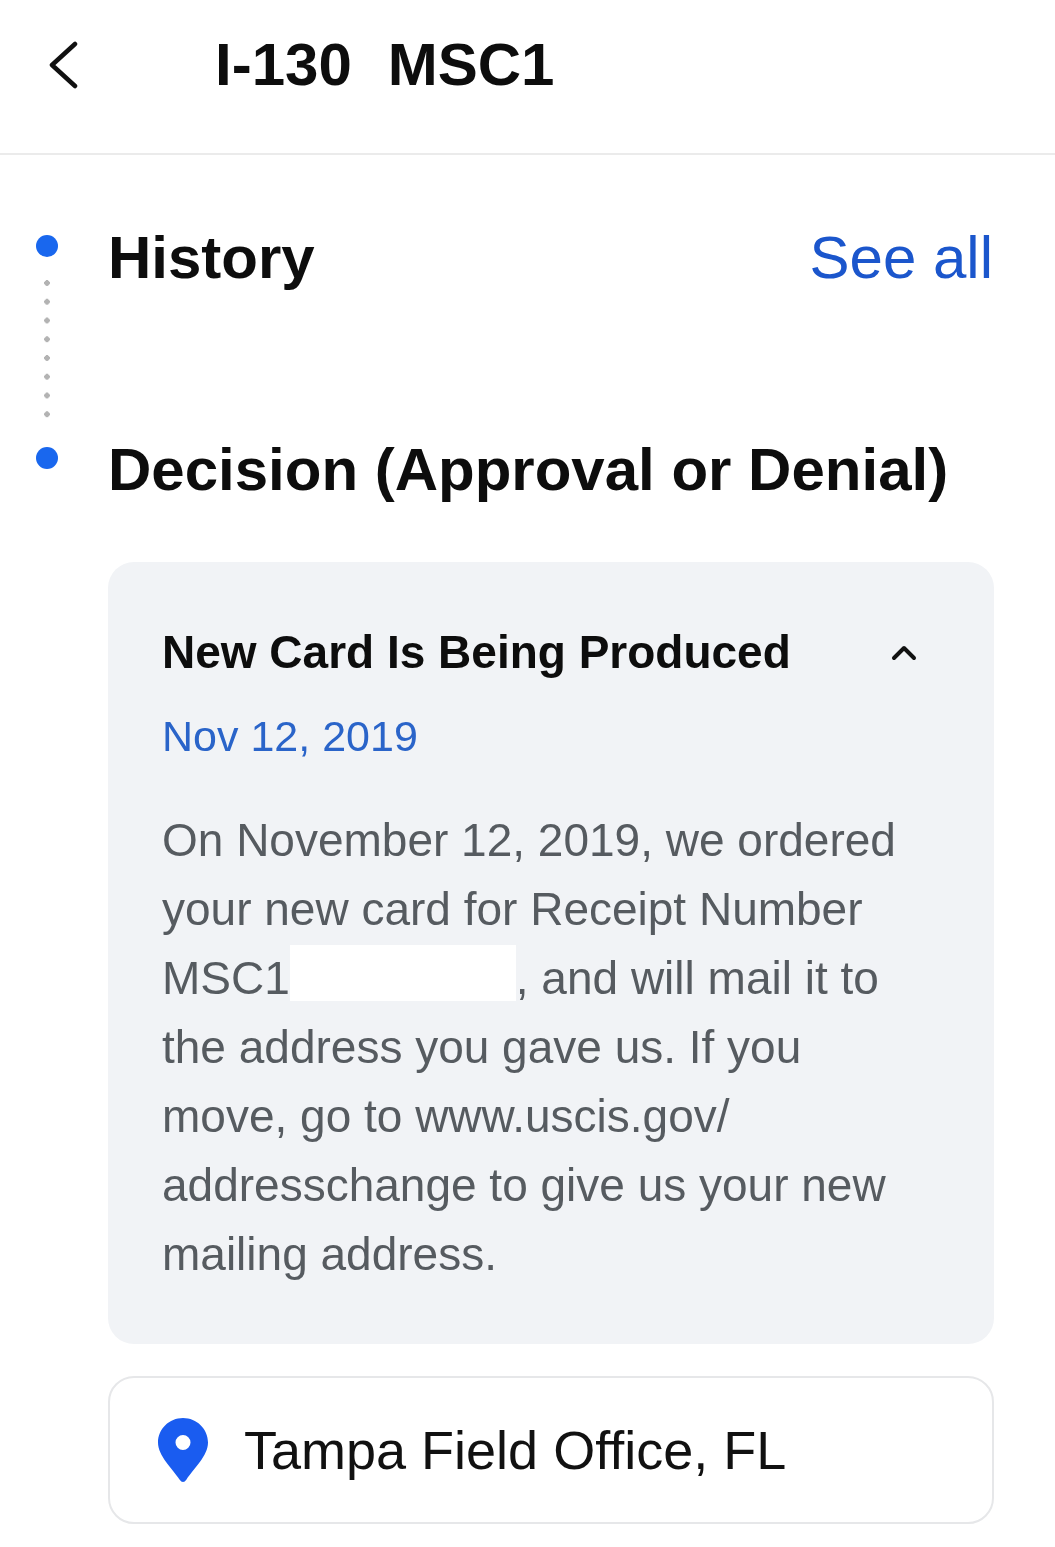  Describe the element at coordinates (901, 258) in the screenshot. I see `see-all-link: See all` at that location.